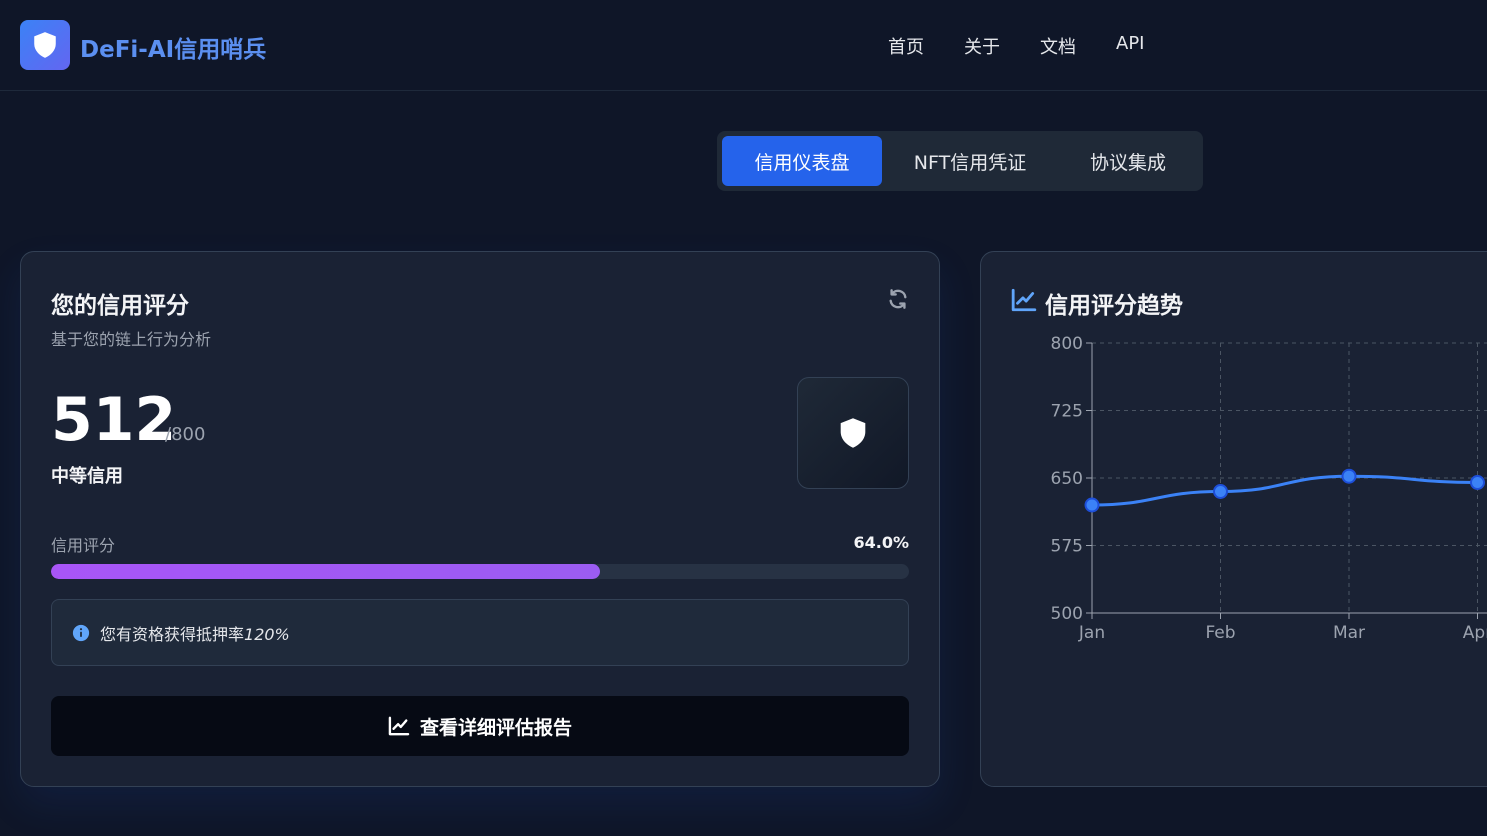  What do you see at coordinates (1475, 633) in the screenshot?
I see `x-tick-label: Apr` at bounding box center [1475, 633].